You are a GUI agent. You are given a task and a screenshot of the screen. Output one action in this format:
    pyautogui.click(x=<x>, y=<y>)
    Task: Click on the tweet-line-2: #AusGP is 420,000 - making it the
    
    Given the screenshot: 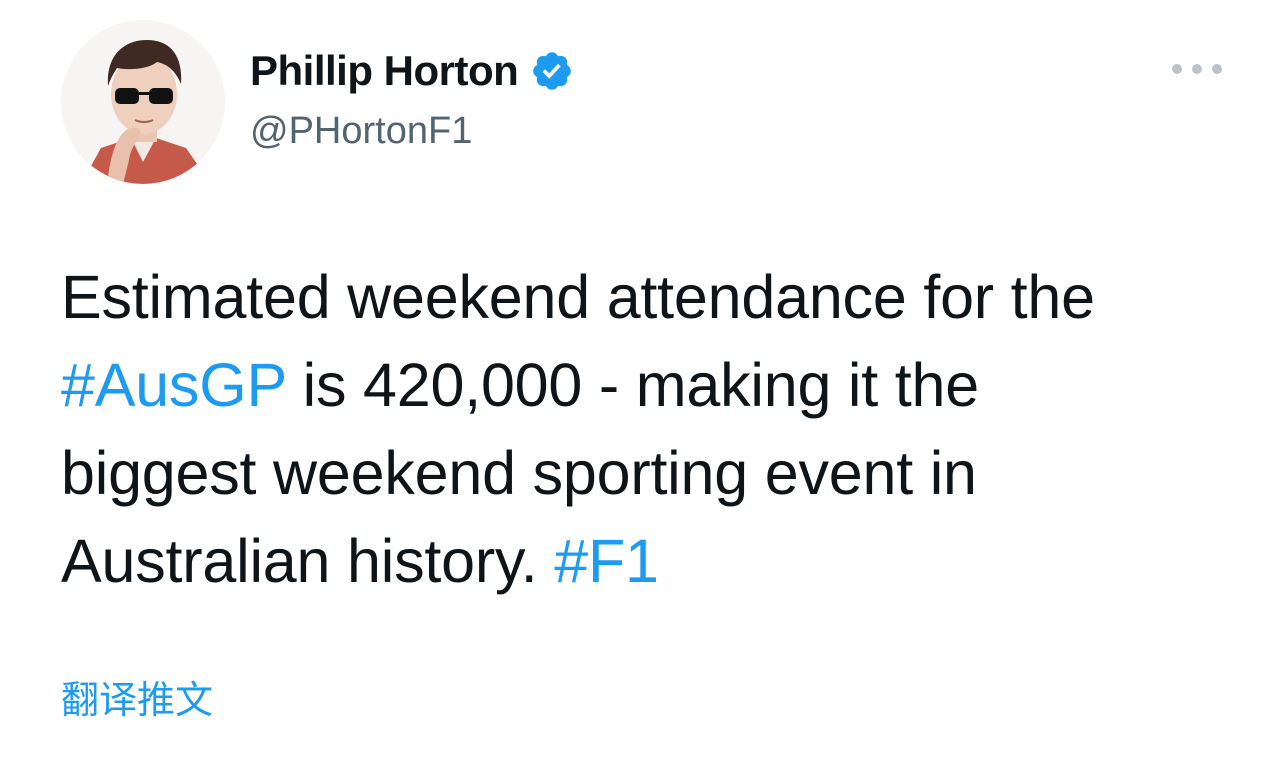 What is the action you would take?
    pyautogui.click(x=651, y=385)
    